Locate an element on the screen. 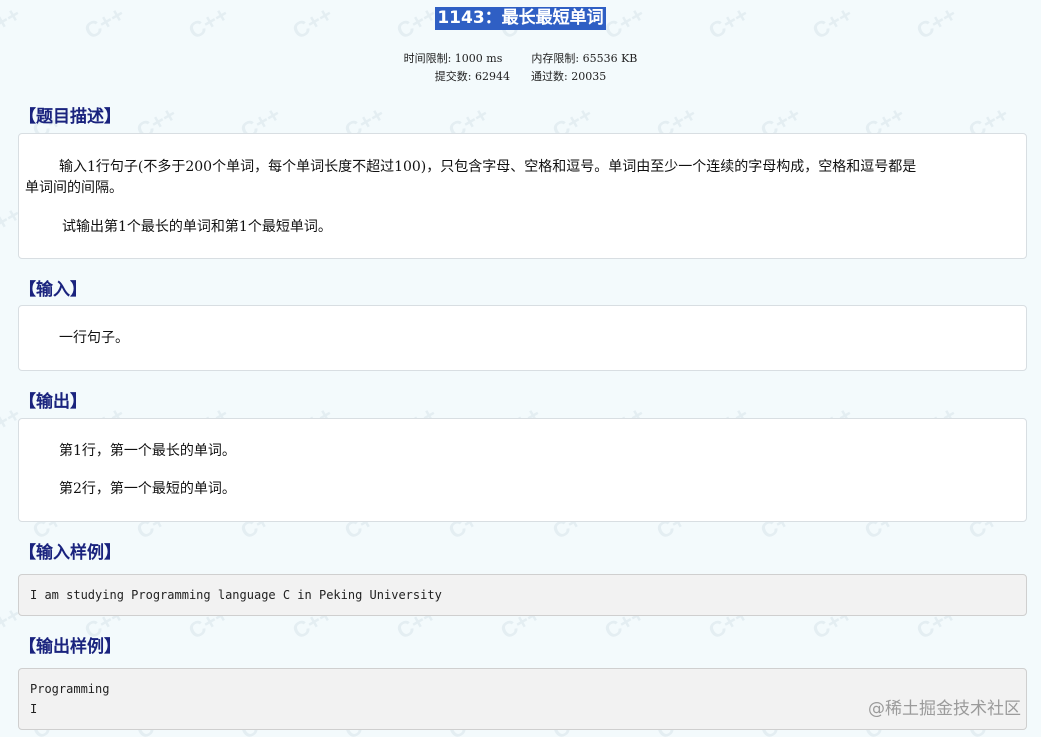 The image size is (1041, 737). problem-title: 1143：最长最短单词 is located at coordinates (520, 18).